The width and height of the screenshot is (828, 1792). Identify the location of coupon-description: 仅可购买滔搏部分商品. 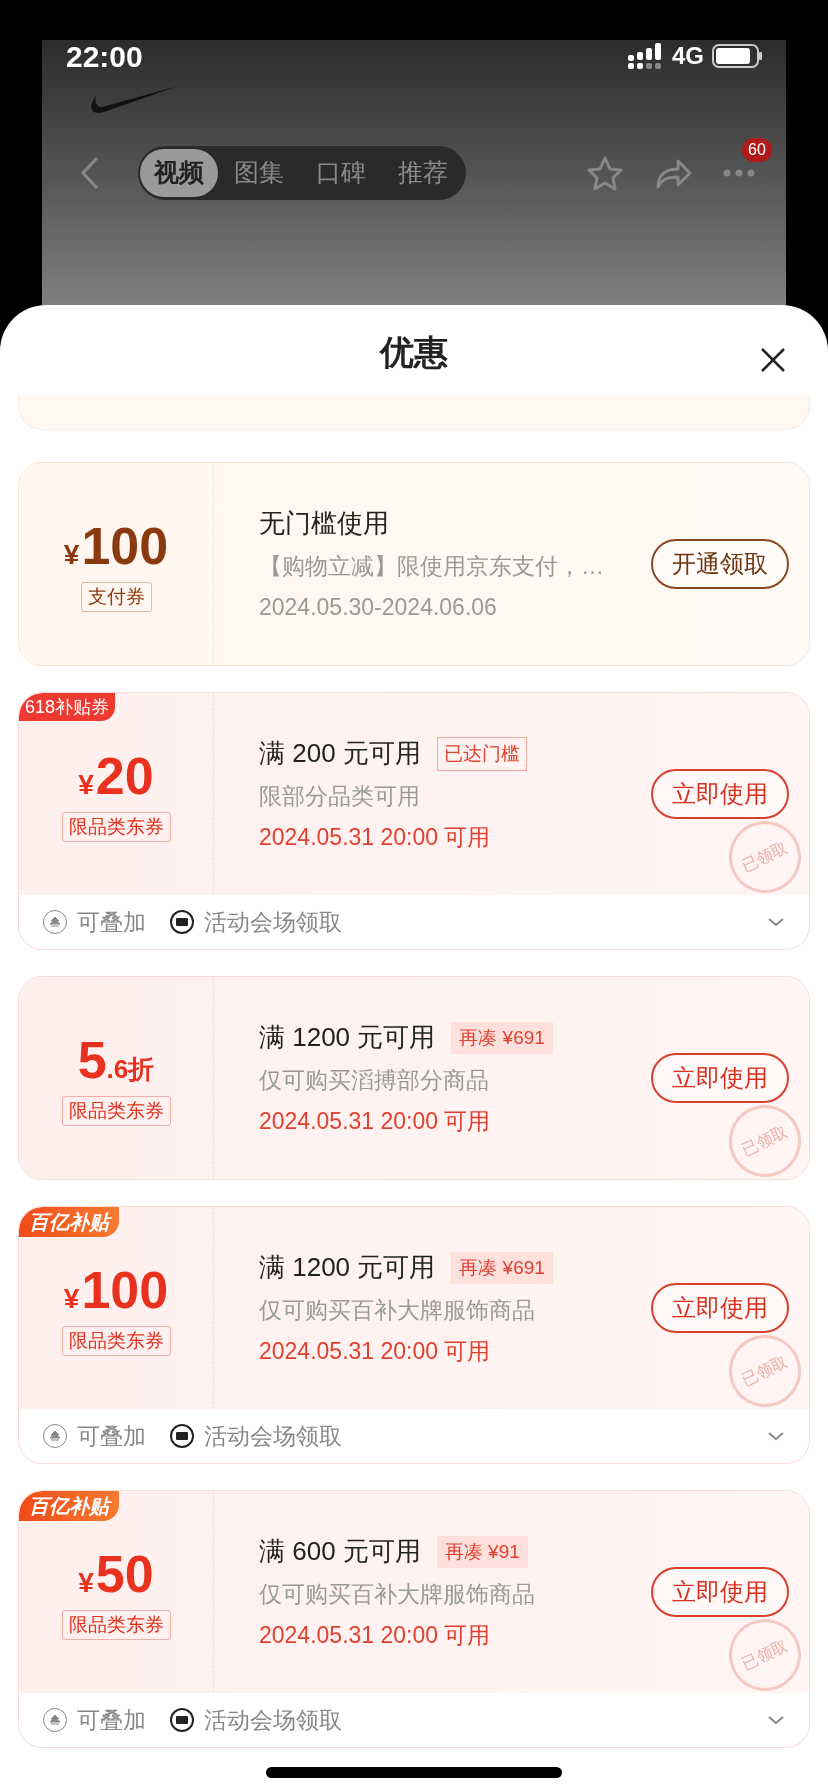
(374, 1080).